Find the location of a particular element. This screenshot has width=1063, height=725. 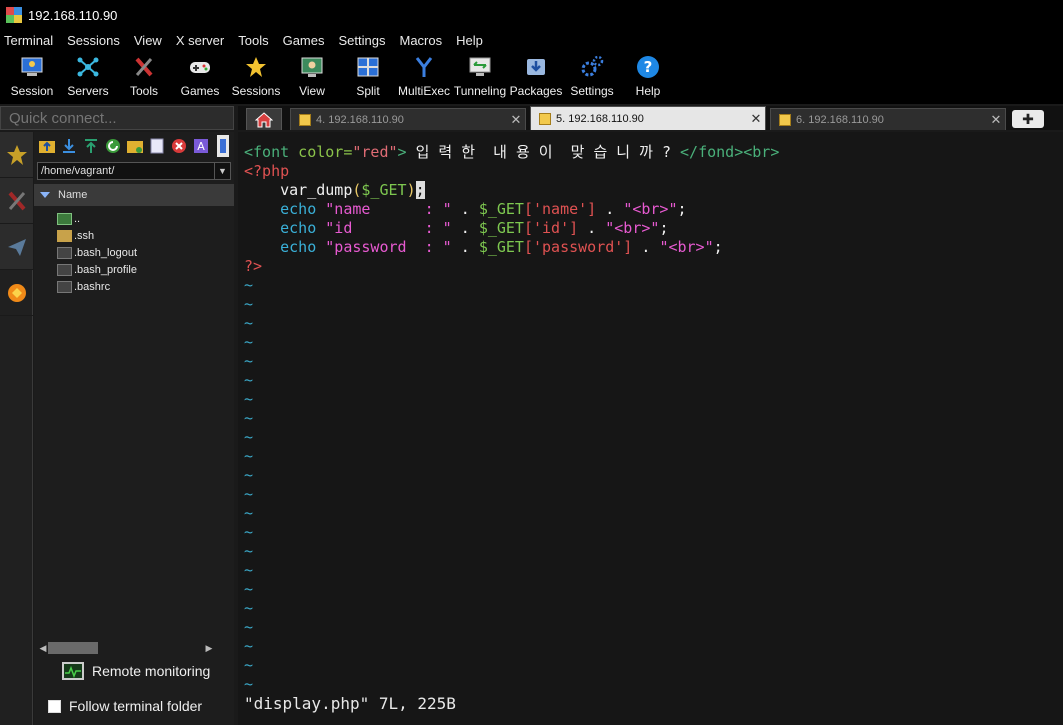

refresh-icon is located at coordinates (113, 146).